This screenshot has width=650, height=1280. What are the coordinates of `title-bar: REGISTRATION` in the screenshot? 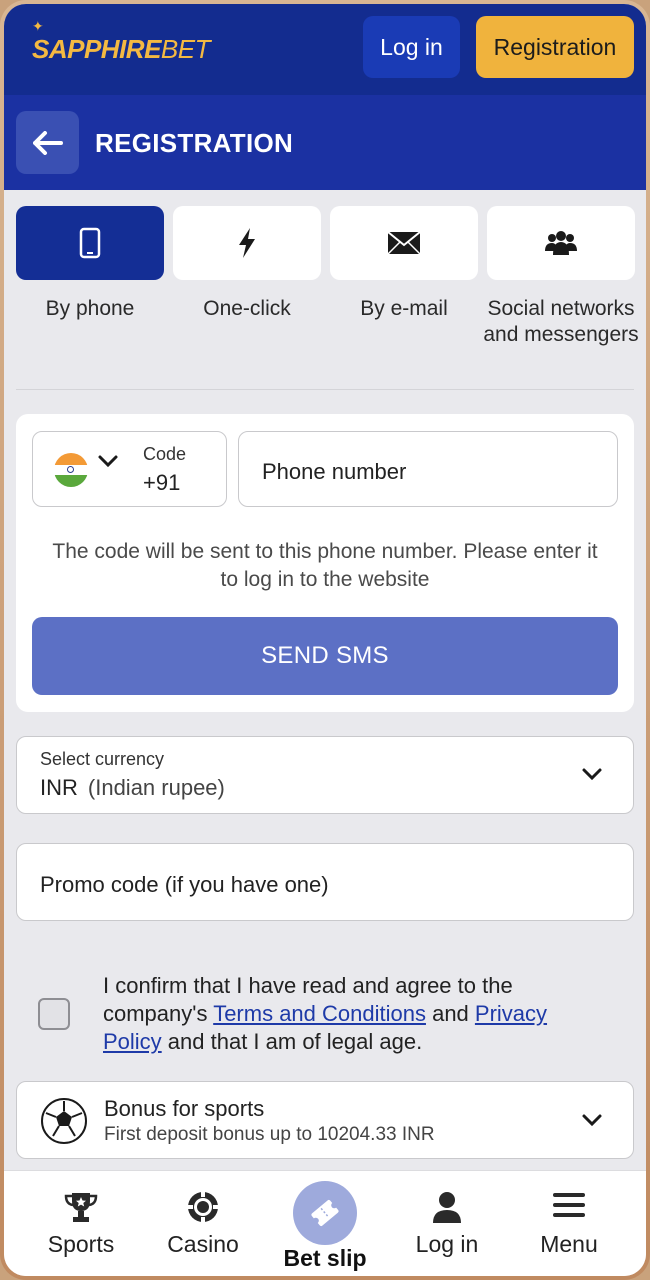 It's located at (325, 142).